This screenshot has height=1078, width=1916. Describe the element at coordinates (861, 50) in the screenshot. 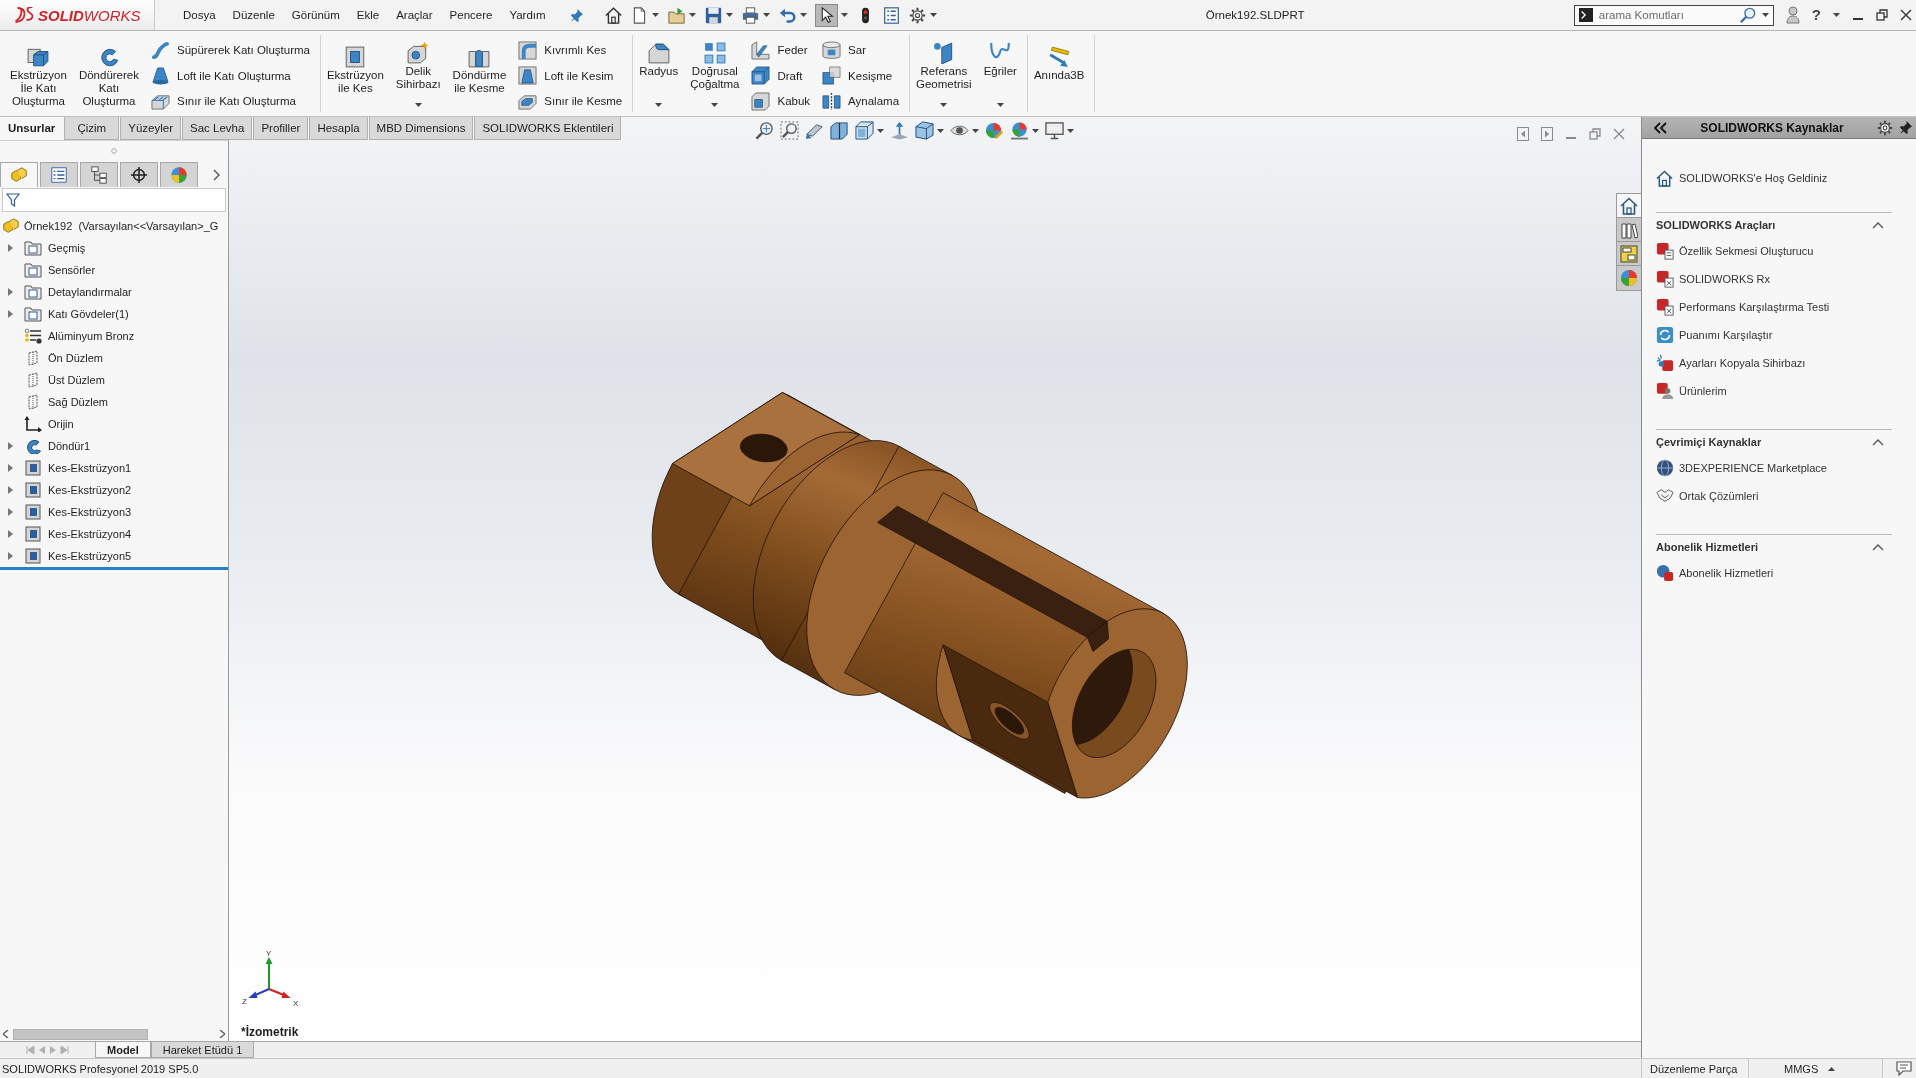

I see `ribbon-button: Sar` at that location.